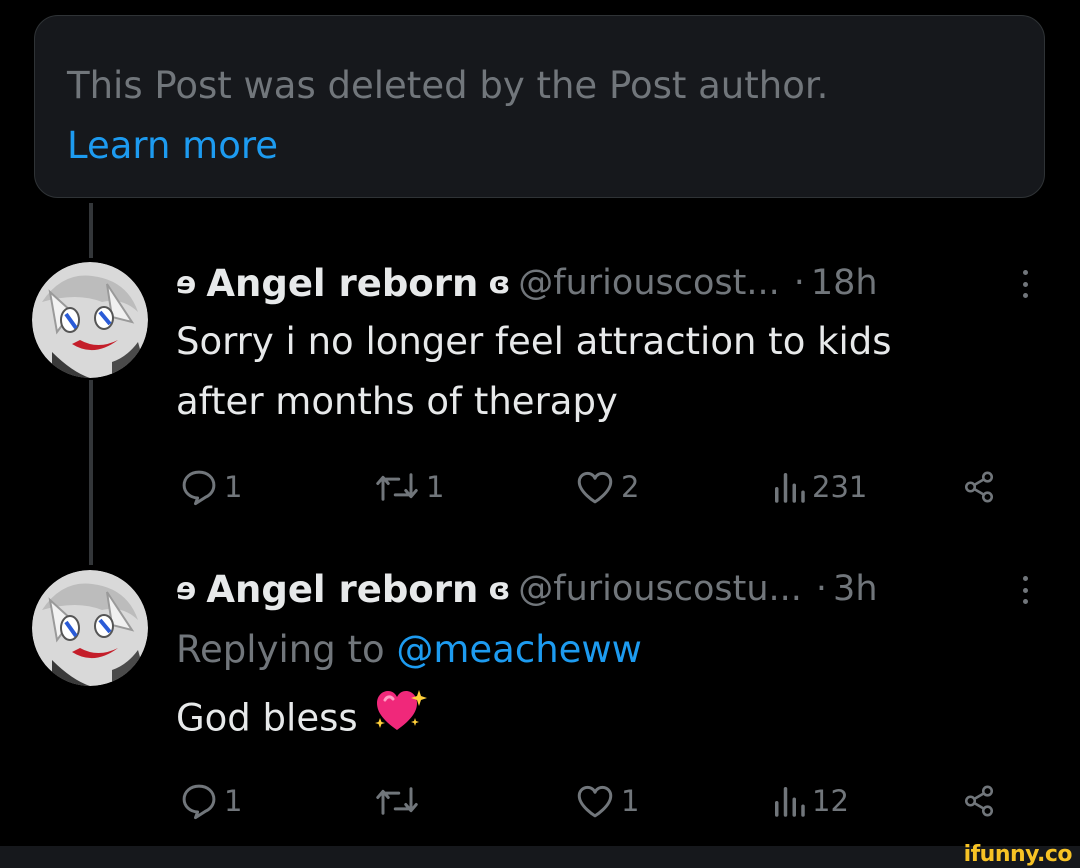  I want to click on replying-to: Replying to @meacheww, so click(409, 650).